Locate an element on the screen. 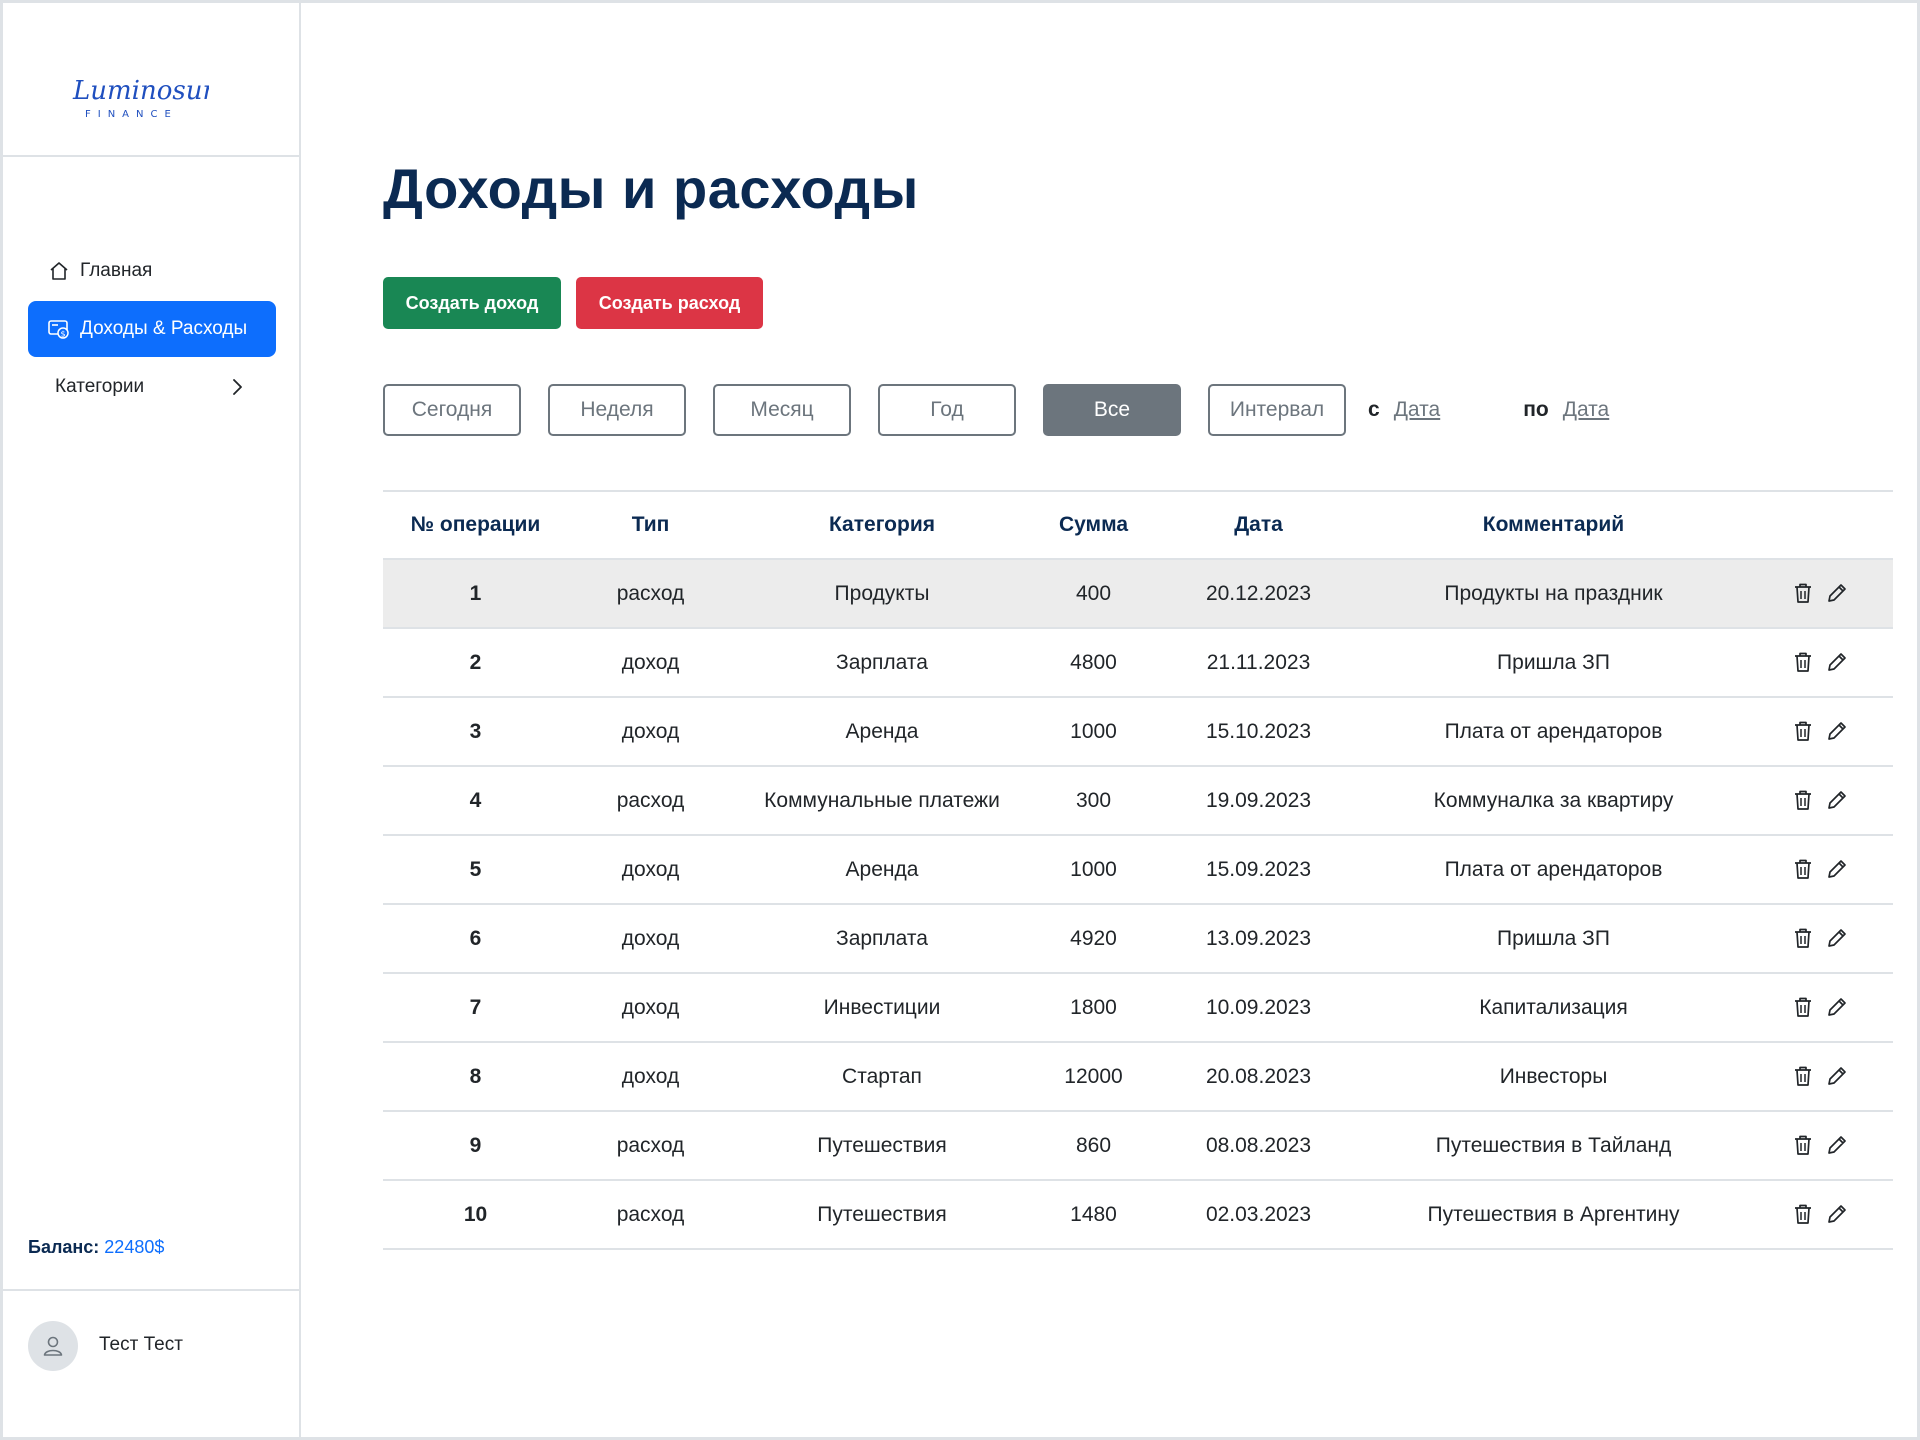 This screenshot has width=1920, height=1440. brand-logo: Luminosum FINANCE is located at coordinates (139, 97).